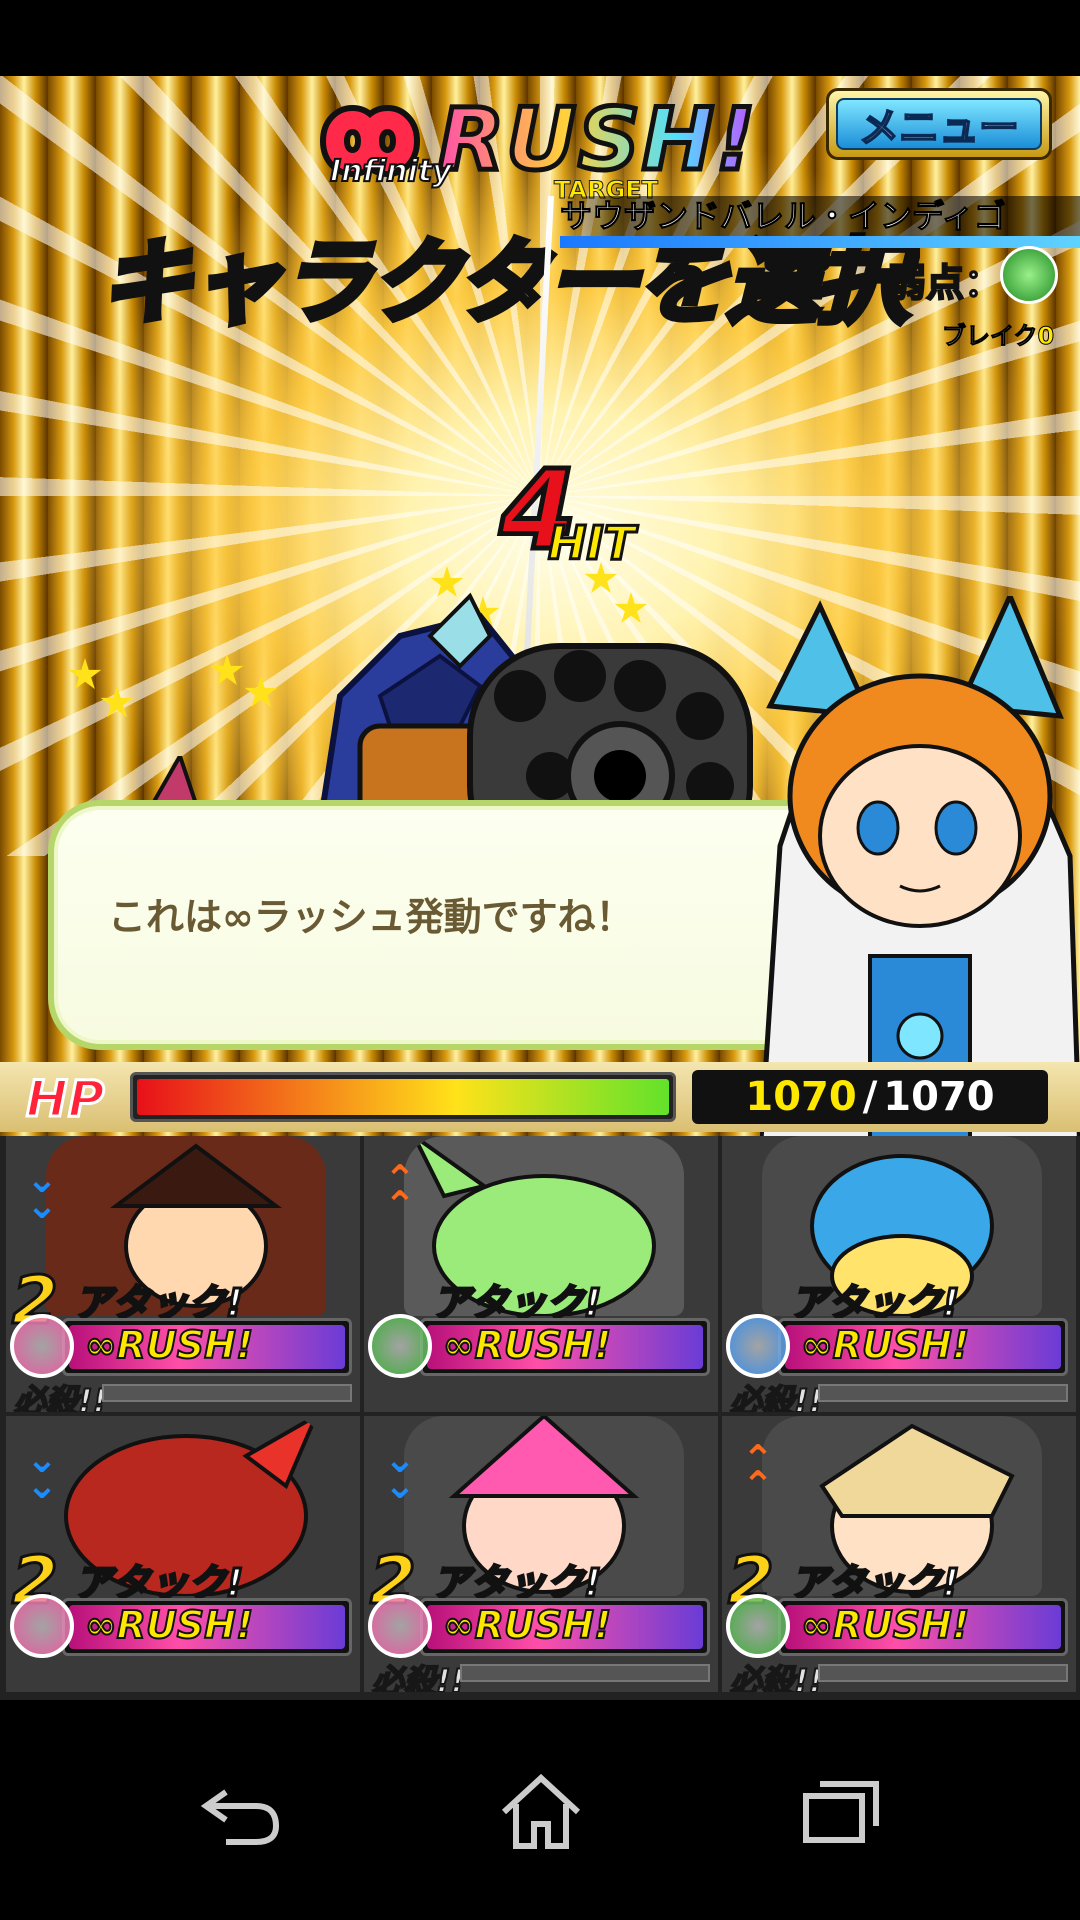 The height and width of the screenshot is (1920, 1080). Describe the element at coordinates (939, 1097) in the screenshot. I see `hp-max: 1070` at that location.